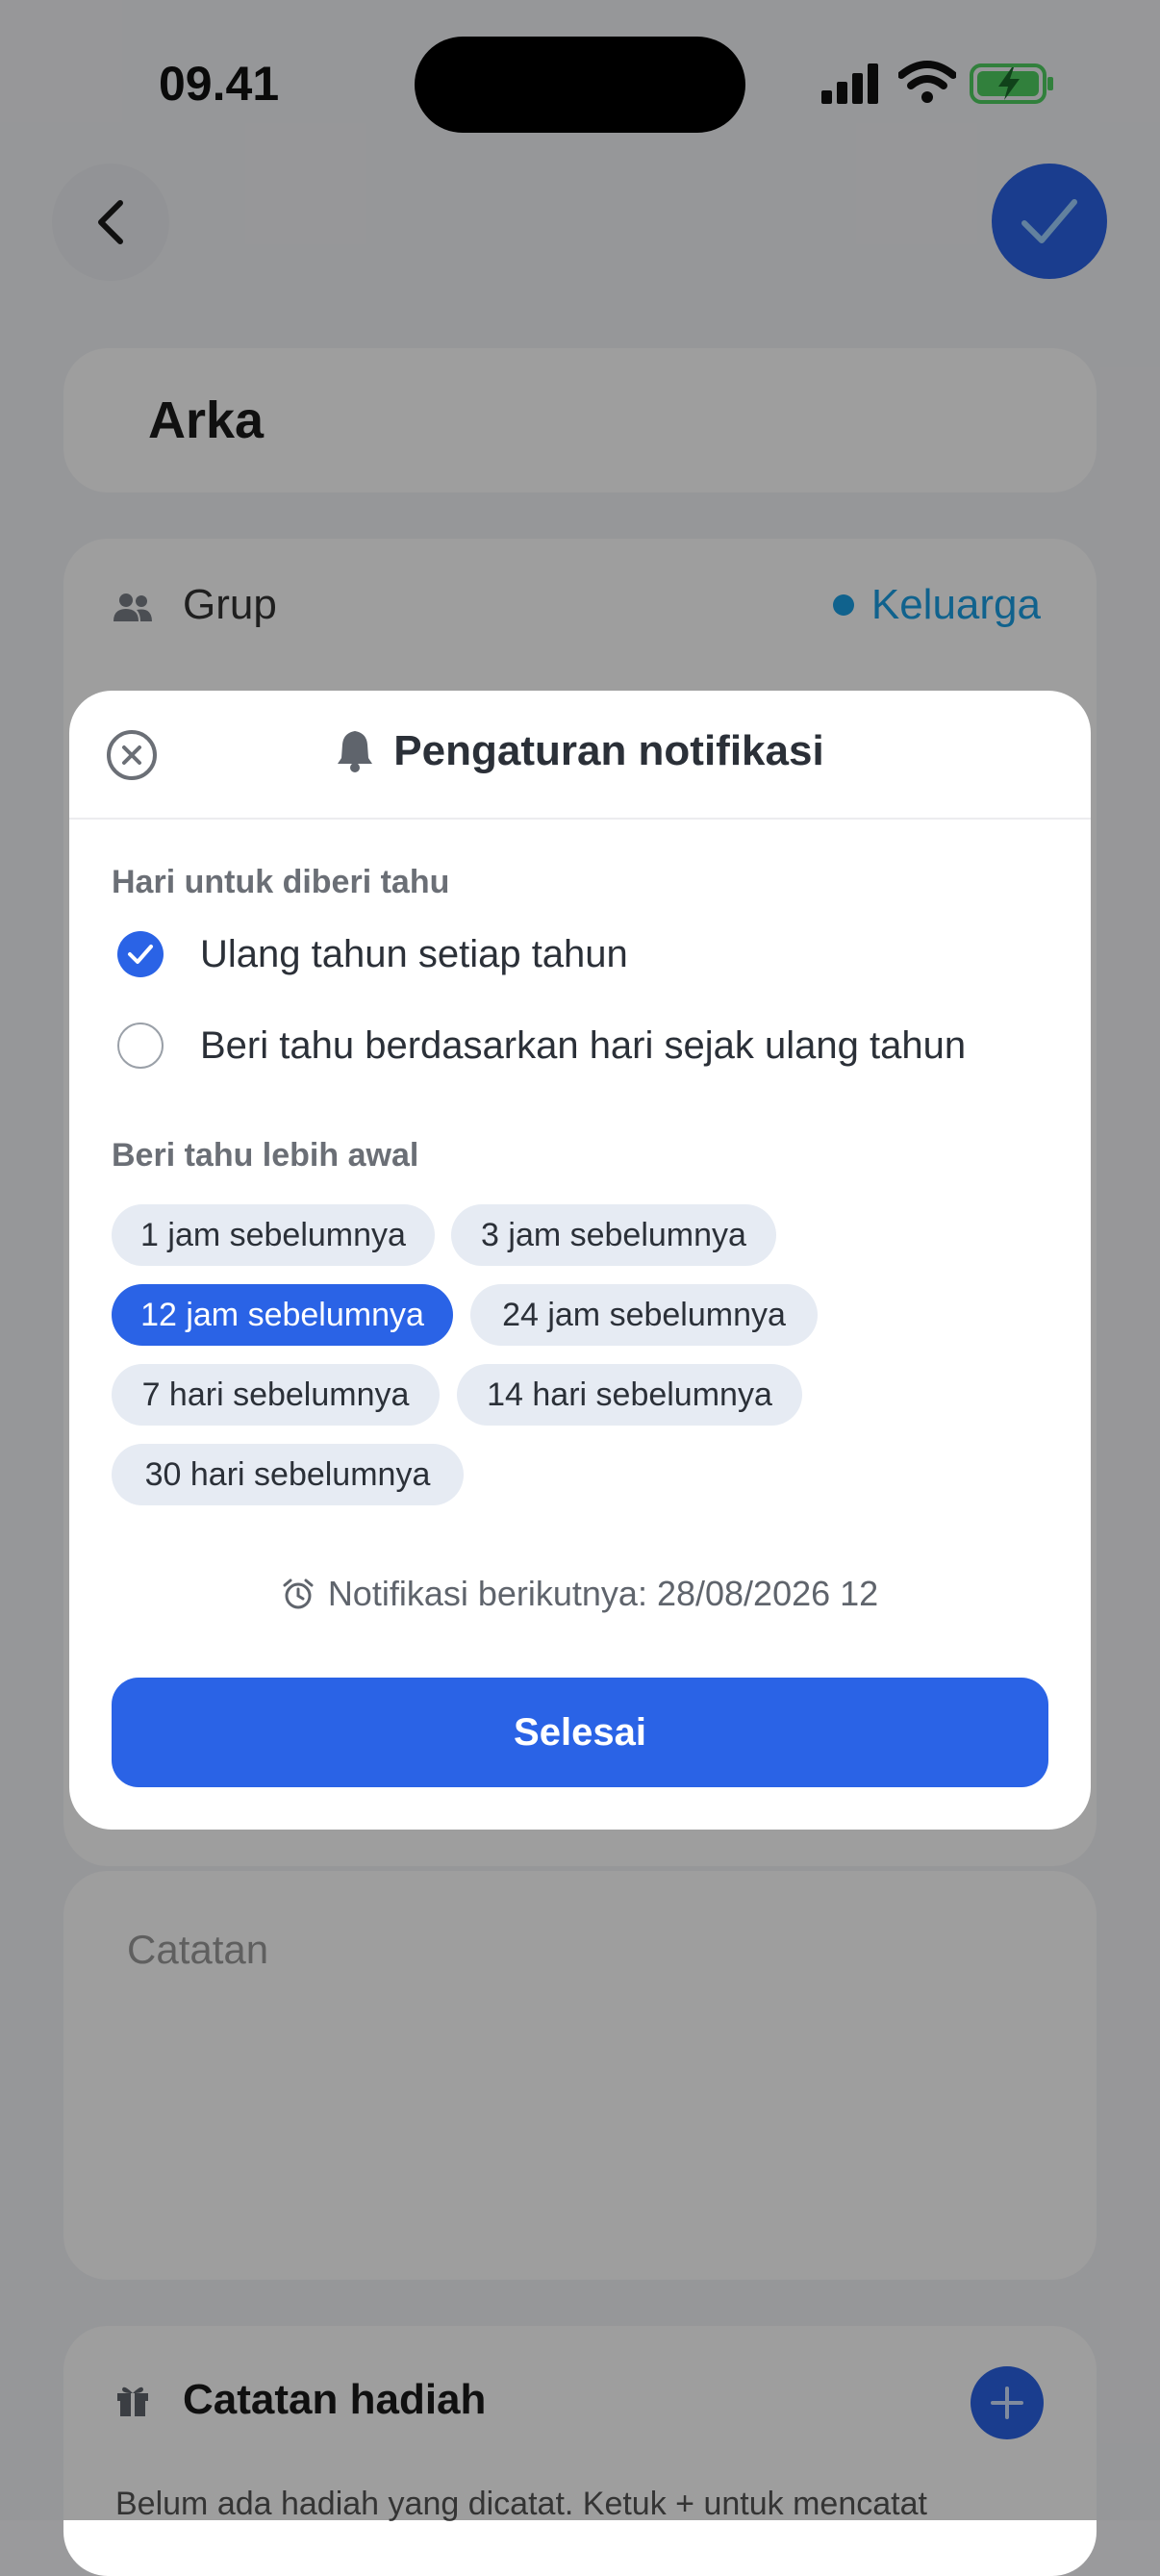  I want to click on radio-checked-icon, so click(140, 954).